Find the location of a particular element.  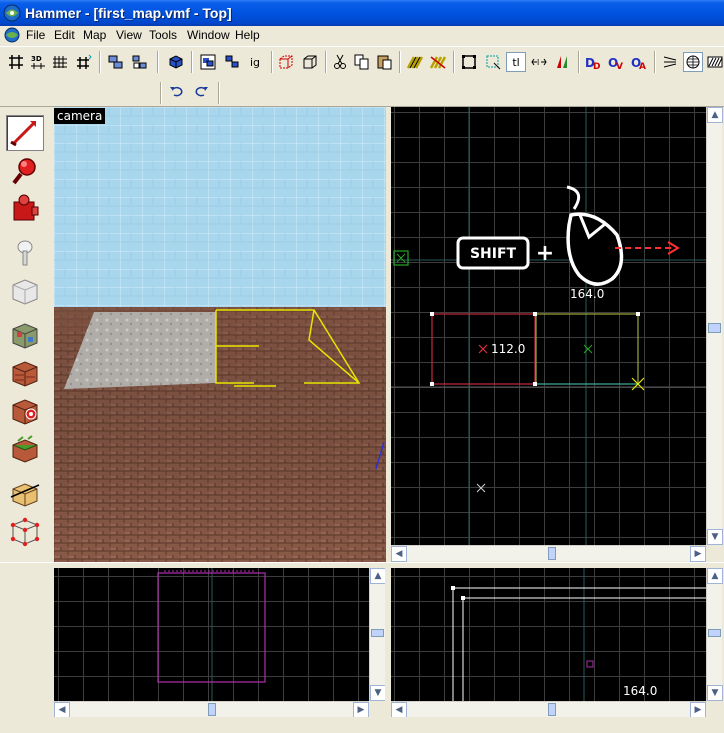

top-view-vertical-scrollbar: ▲ ▼ is located at coordinates (714, 326).